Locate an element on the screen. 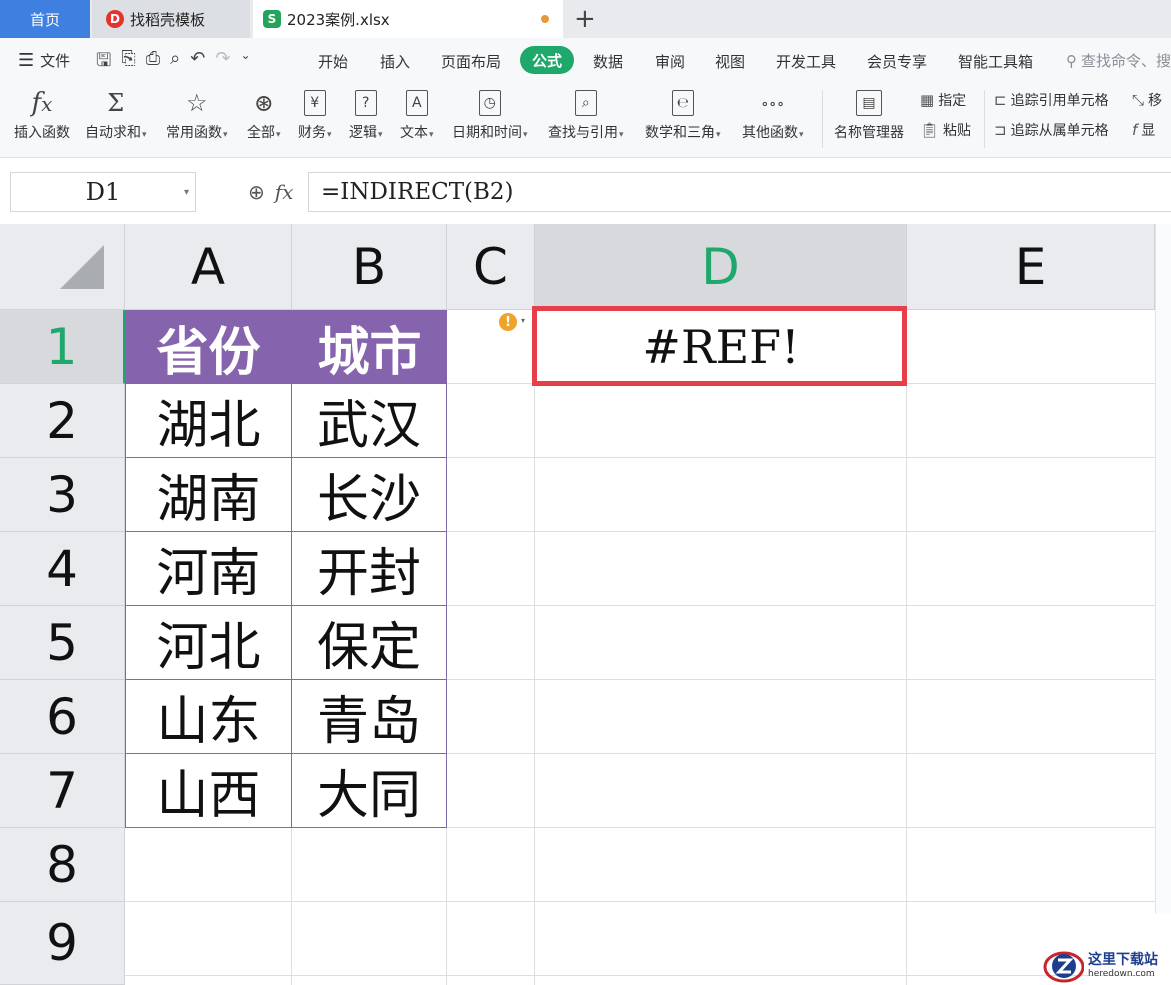  row-header-8: 8 is located at coordinates (62, 865).